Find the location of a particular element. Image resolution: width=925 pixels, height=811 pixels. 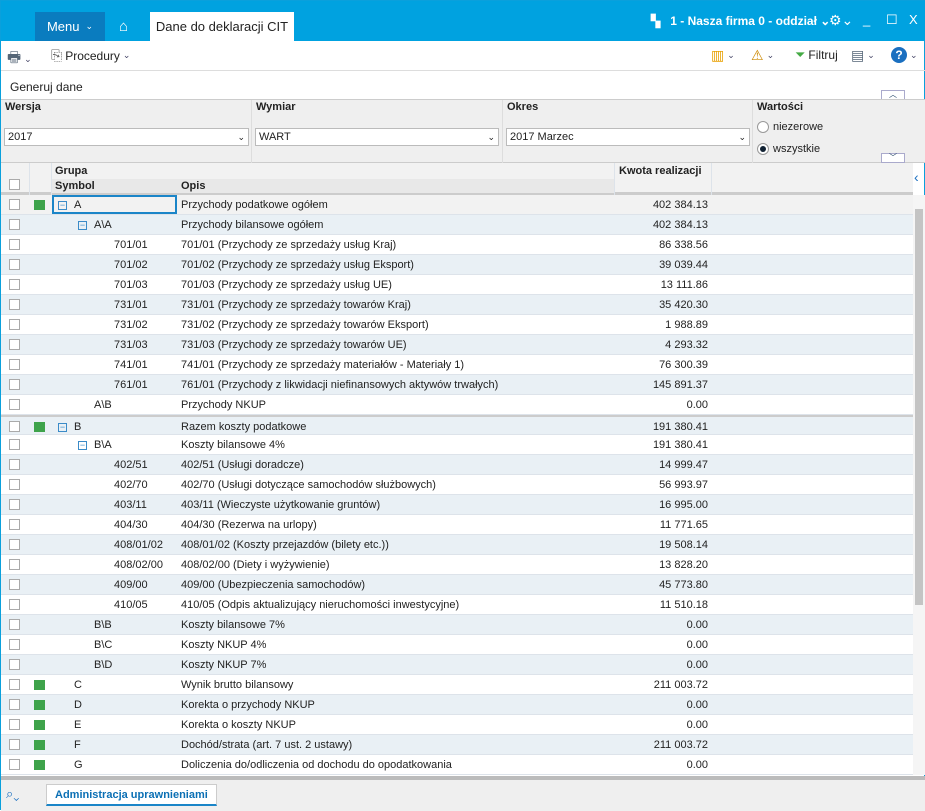

radio-niezerowe: niezerowe is located at coordinates (790, 127).